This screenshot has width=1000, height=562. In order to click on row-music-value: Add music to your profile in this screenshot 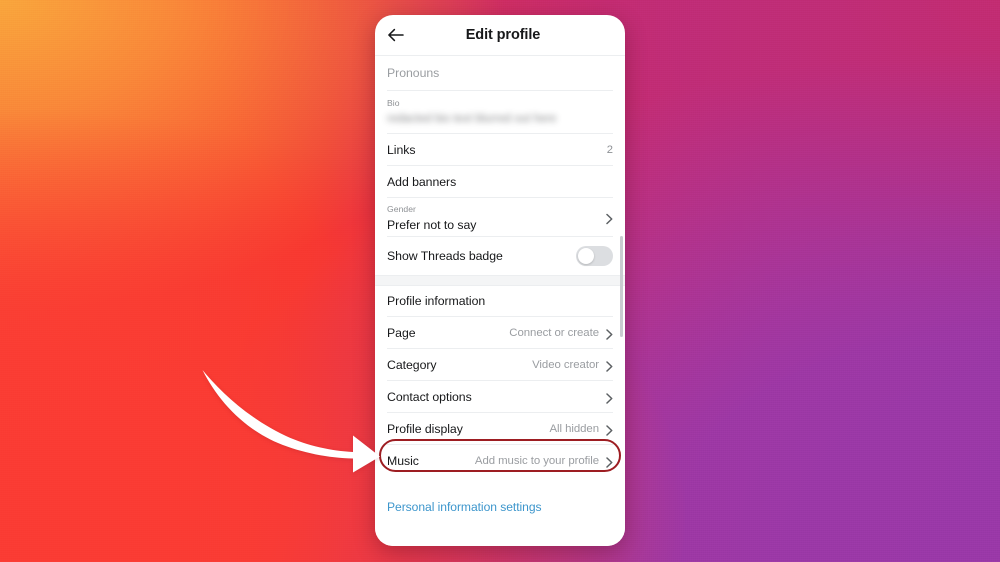, I will do `click(536, 460)`.